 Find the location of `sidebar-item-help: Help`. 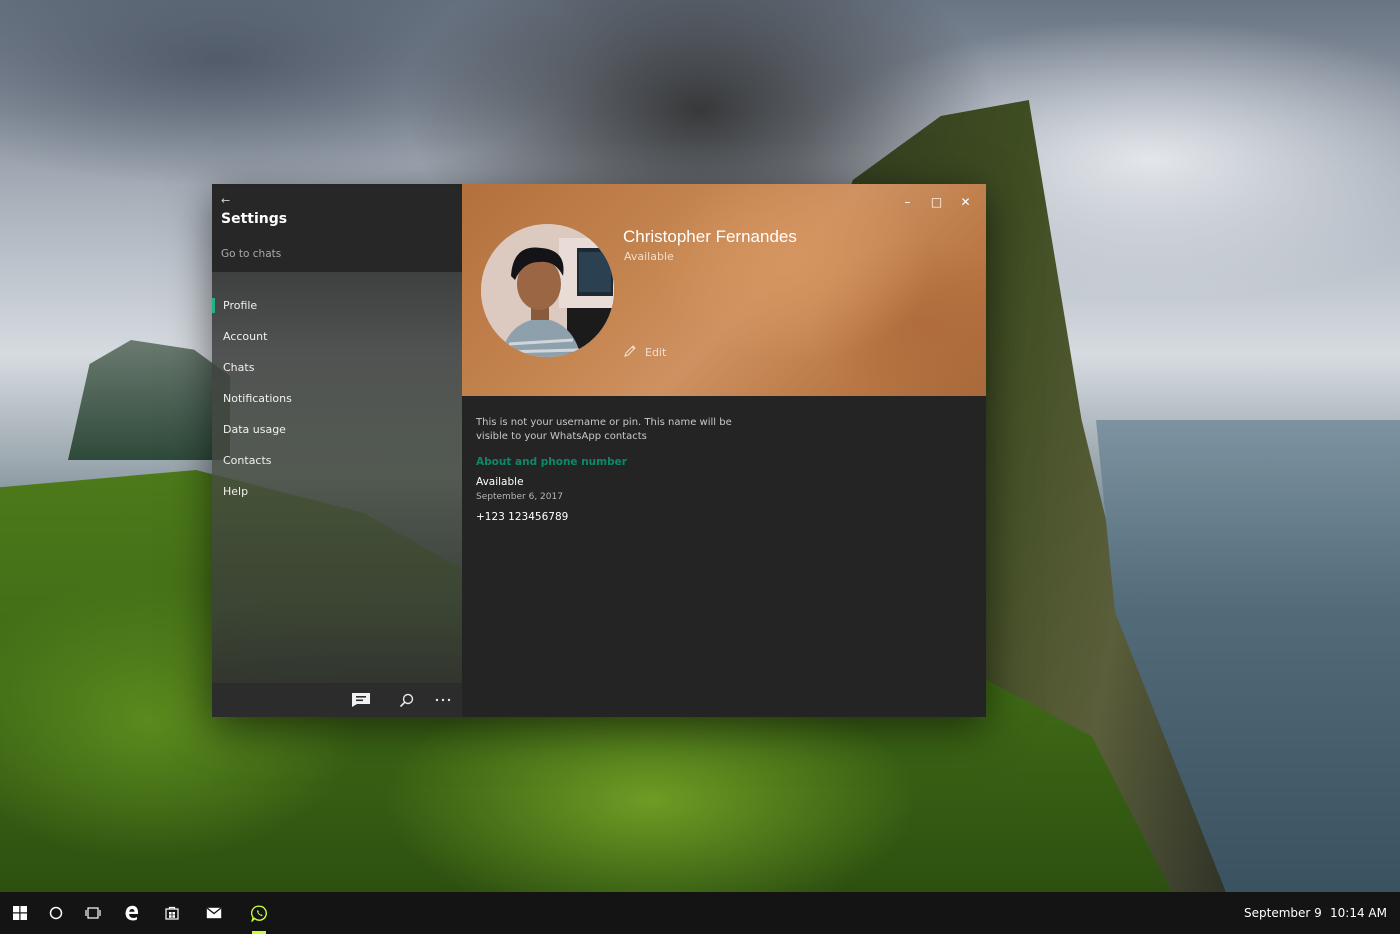

sidebar-item-help: Help is located at coordinates (337, 491).